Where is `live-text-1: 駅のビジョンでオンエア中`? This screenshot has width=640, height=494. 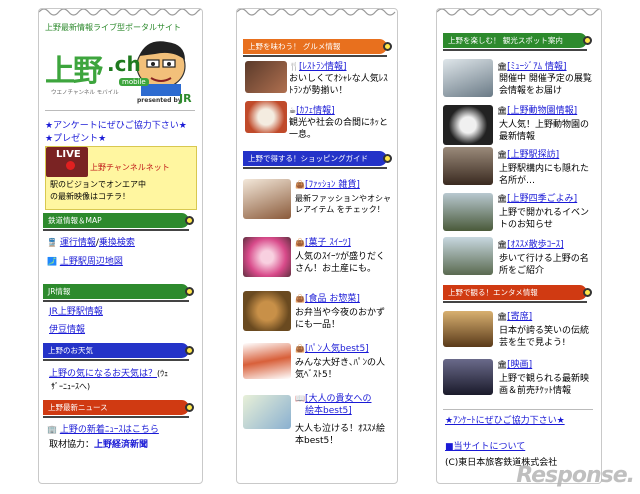 live-text-1: 駅のビジョンでオンエア中 is located at coordinates (98, 184).